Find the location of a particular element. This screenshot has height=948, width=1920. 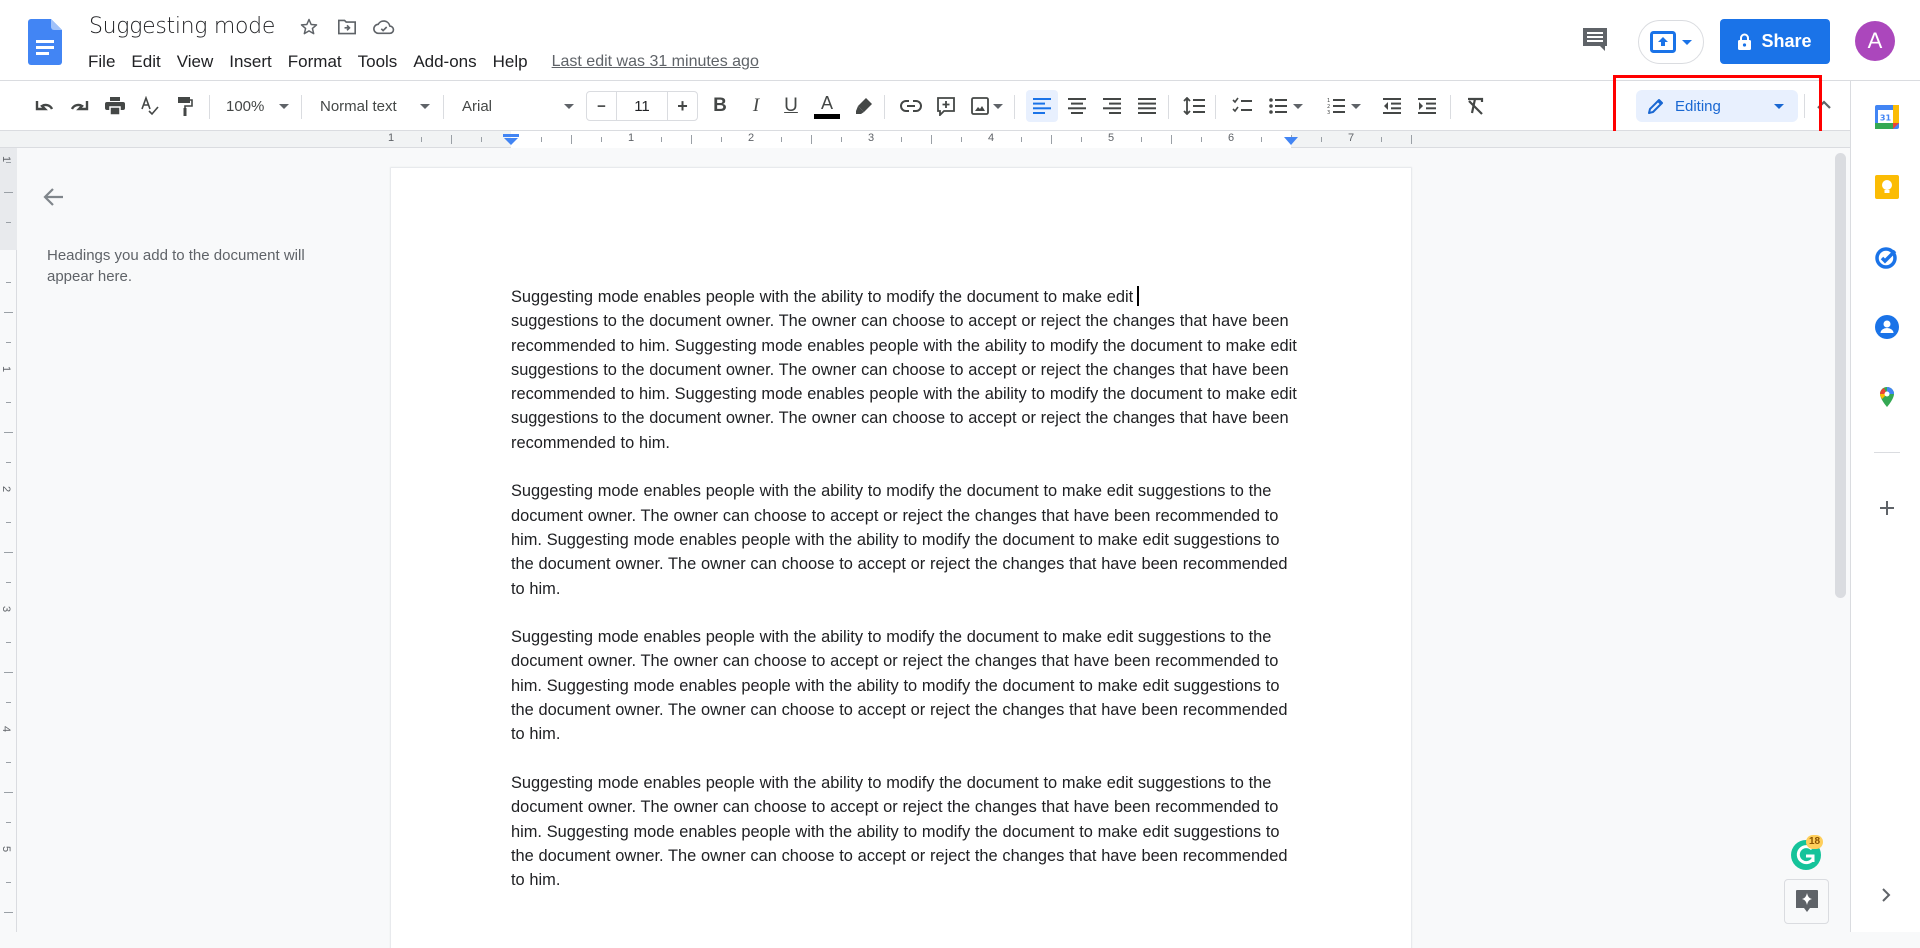

numbered-list-button: 123 is located at coordinates (1344, 106).